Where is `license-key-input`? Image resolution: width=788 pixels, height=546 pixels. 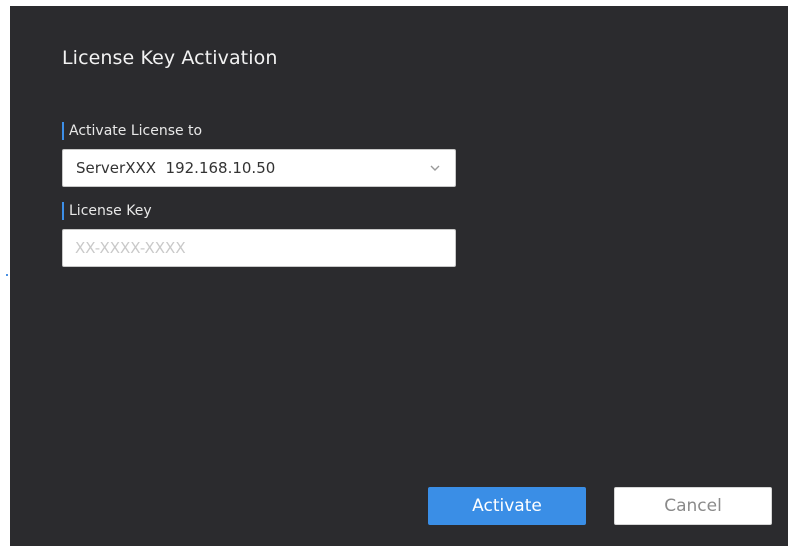
license-key-input is located at coordinates (259, 248).